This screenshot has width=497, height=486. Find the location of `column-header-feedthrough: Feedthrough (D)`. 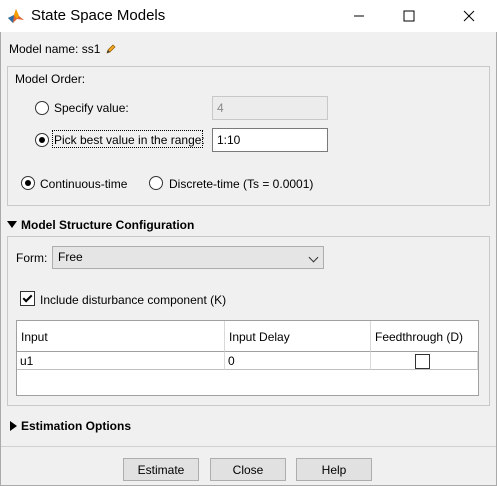

column-header-feedthrough: Feedthrough (D) is located at coordinates (424, 336).